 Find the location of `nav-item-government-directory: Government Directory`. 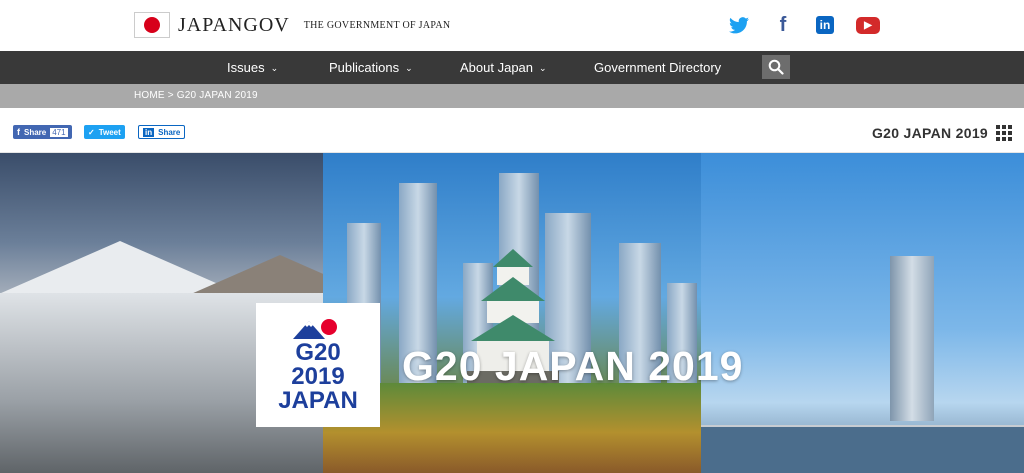

nav-item-government-directory: Government Directory is located at coordinates (657, 67).